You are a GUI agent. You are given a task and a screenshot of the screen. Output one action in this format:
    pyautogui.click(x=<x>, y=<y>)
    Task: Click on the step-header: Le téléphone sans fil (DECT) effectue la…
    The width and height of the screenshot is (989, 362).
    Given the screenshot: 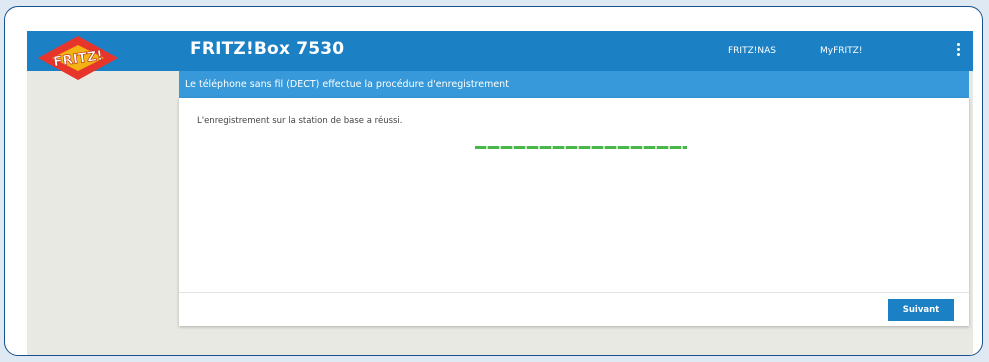 What is the action you would take?
    pyautogui.click(x=574, y=84)
    